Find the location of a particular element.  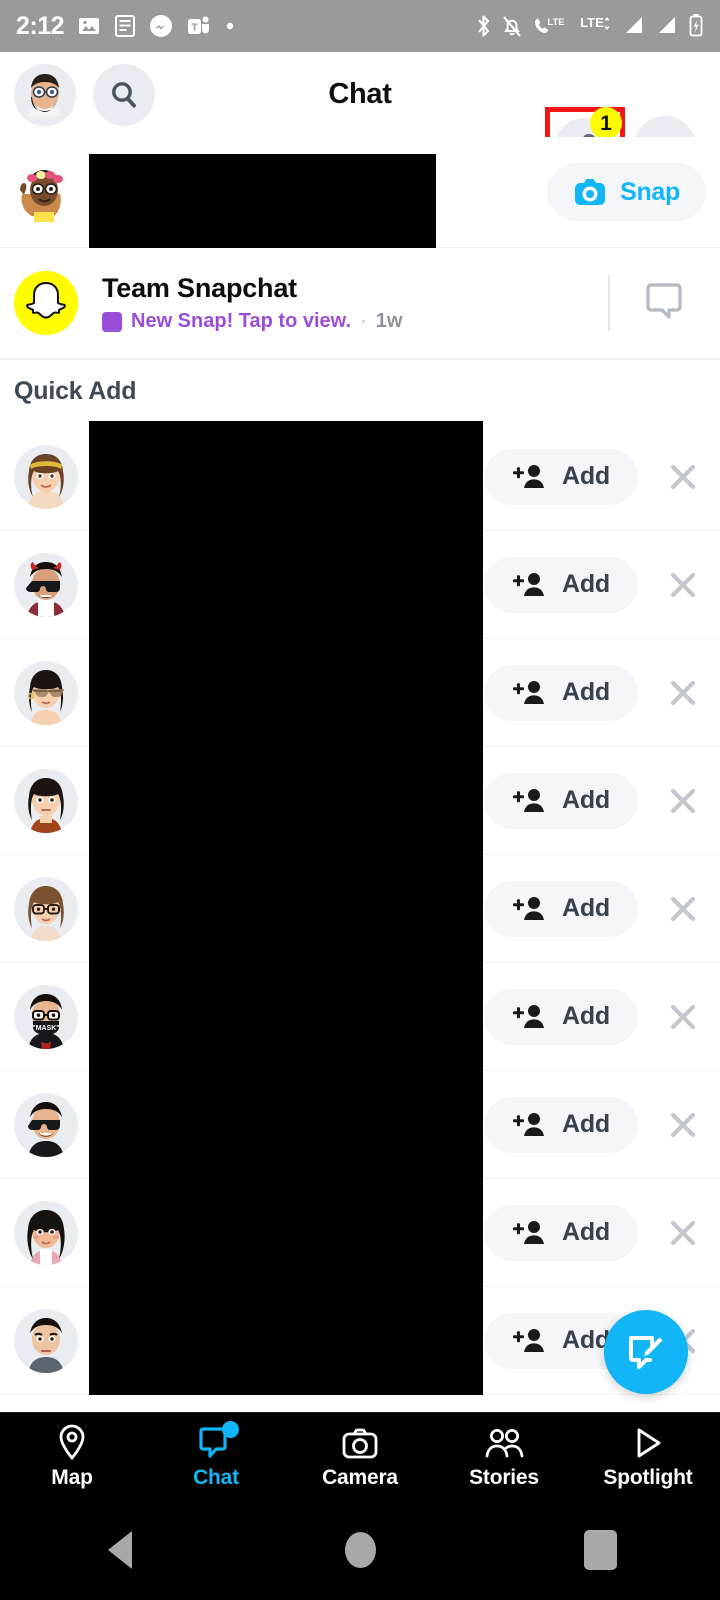

nav-item-map: Map is located at coordinates (72, 1457).